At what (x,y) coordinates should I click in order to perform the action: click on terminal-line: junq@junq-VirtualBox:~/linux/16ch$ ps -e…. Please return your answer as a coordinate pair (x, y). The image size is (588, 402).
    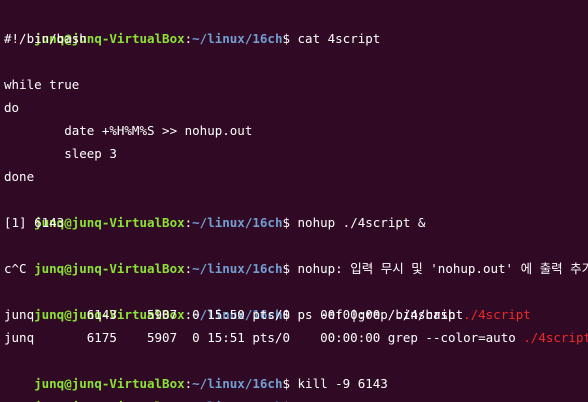
    Looking at the image, I should click on (296, 301).